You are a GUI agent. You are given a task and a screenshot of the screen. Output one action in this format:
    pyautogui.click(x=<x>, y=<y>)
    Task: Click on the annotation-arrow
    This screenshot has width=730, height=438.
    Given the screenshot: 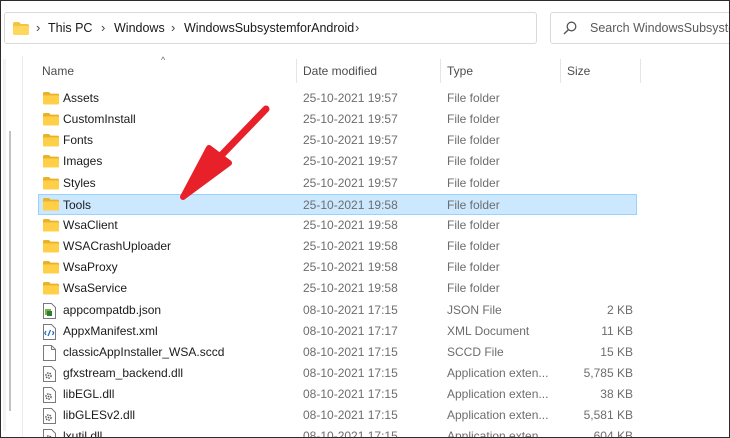 What is the action you would take?
    pyautogui.click(x=225, y=152)
    